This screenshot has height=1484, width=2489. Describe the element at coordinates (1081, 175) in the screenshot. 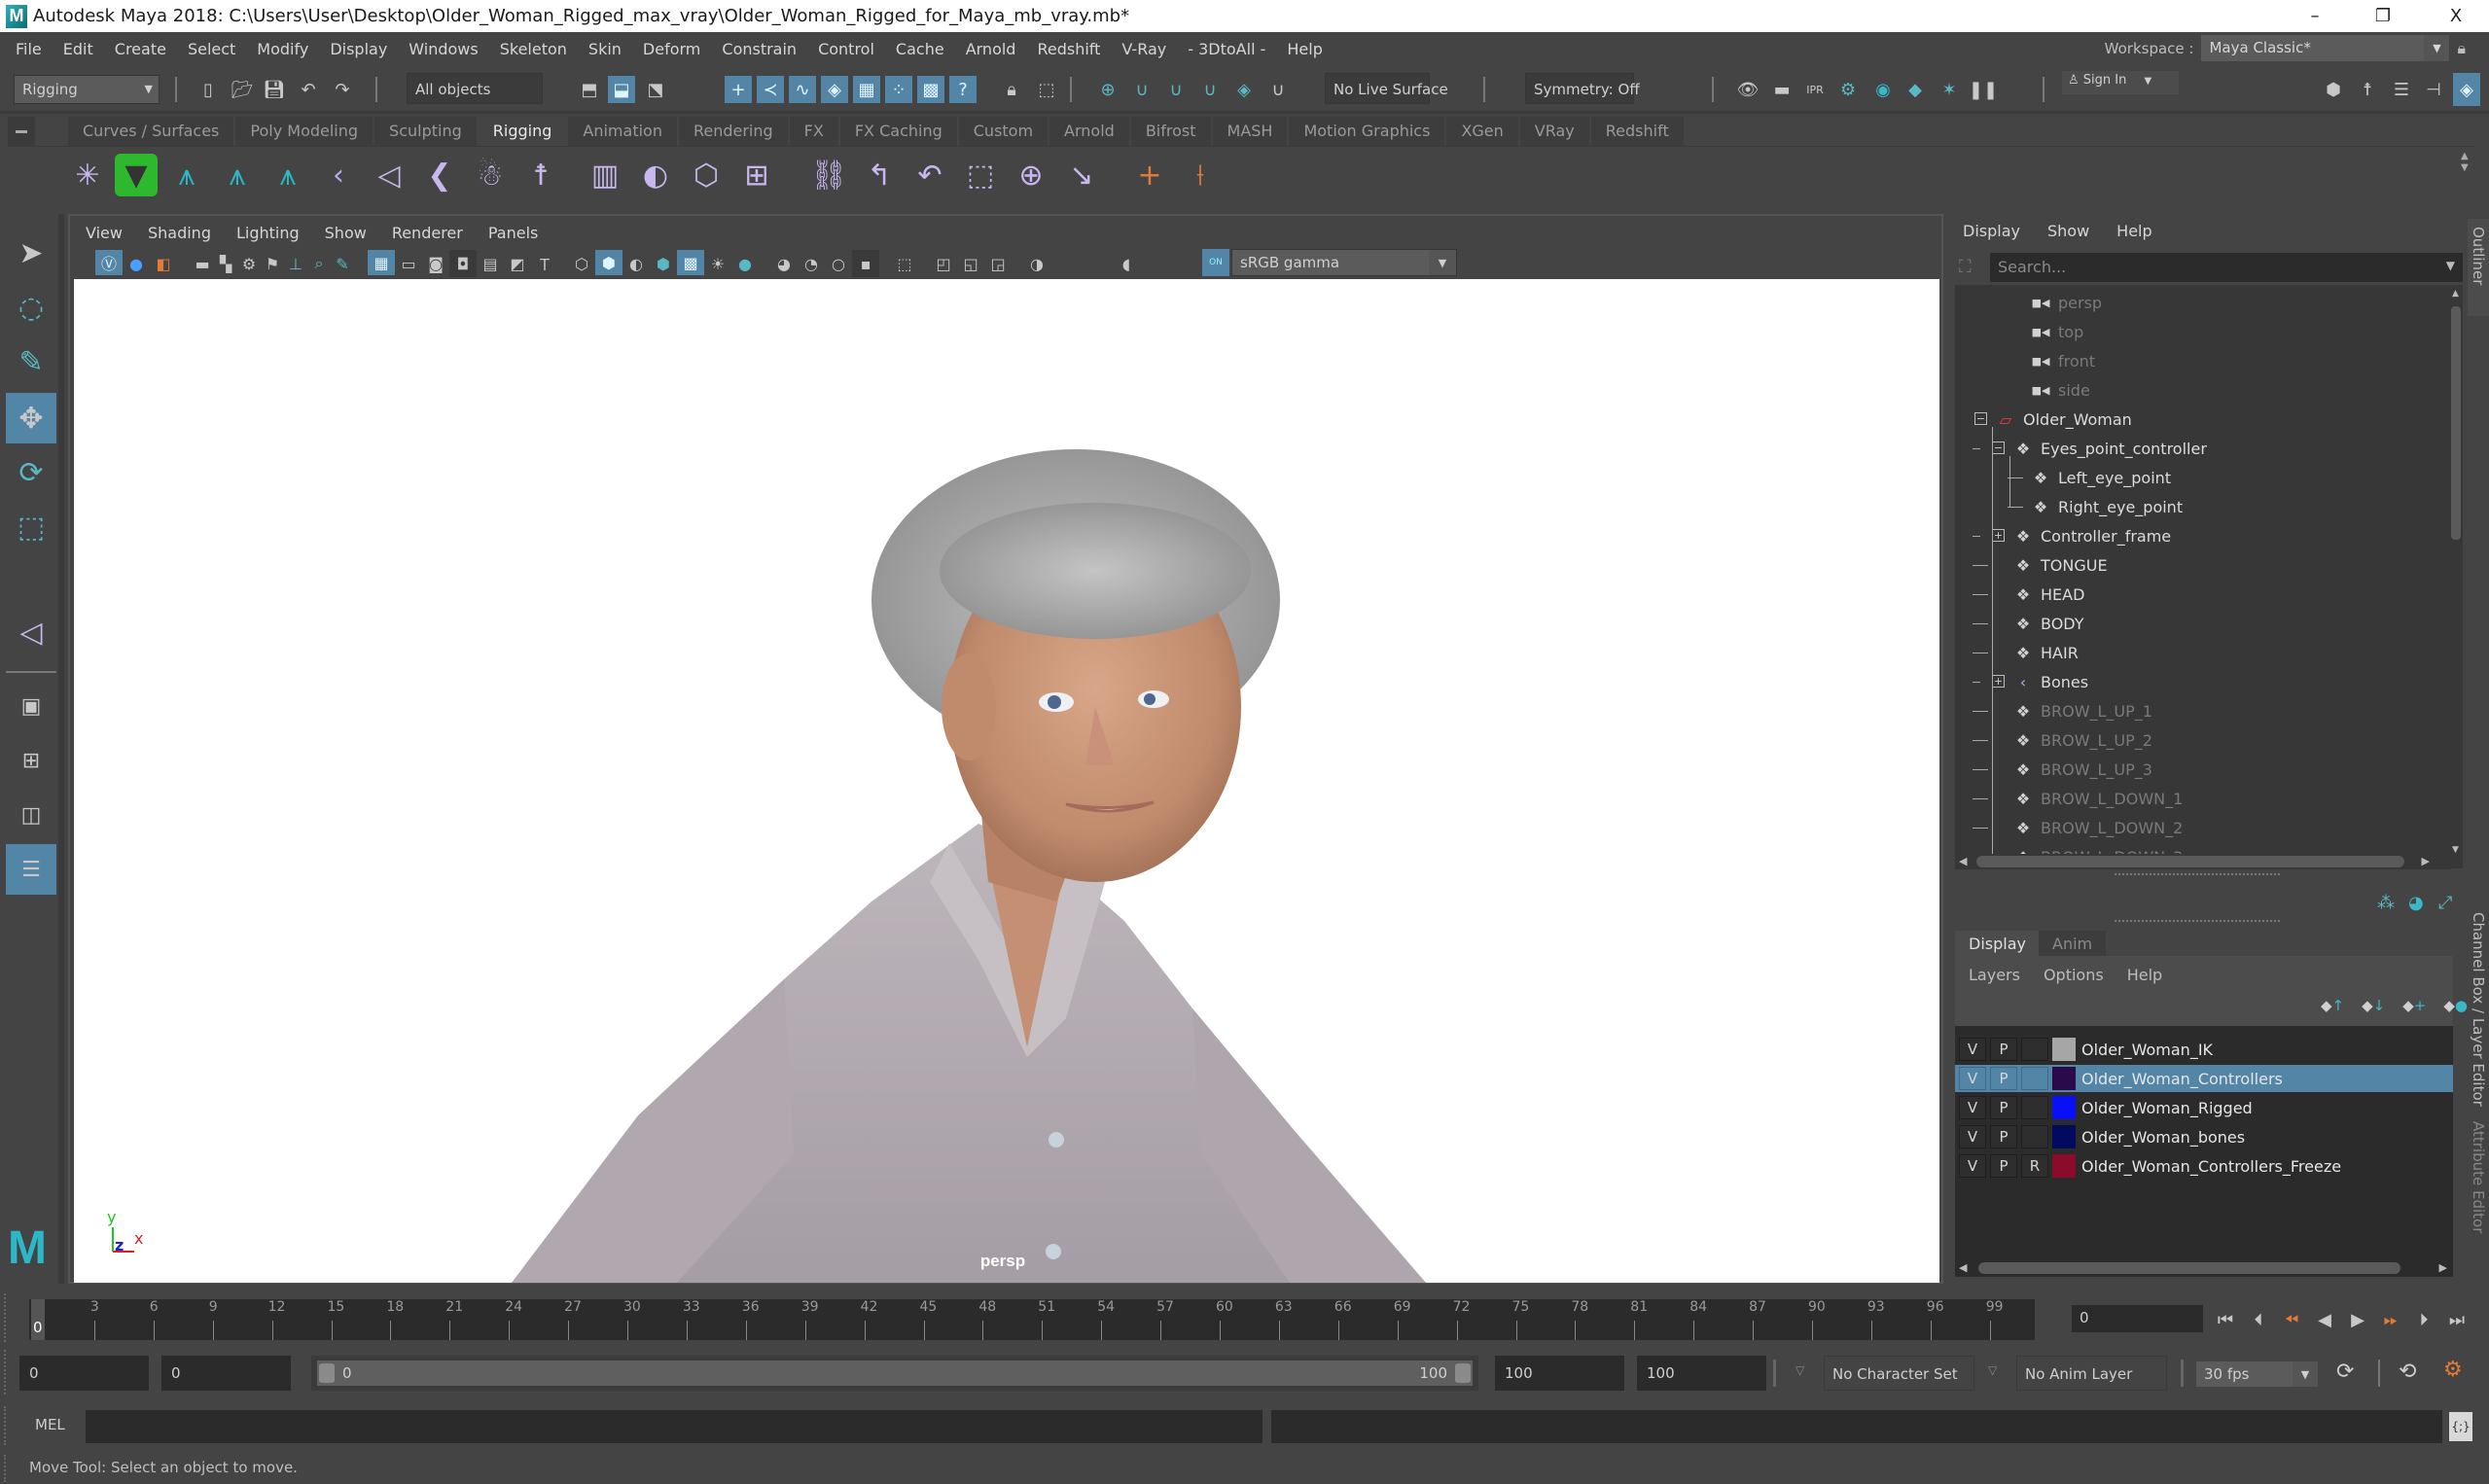

I see `pole-vector-constraint-icon: ↘` at that location.